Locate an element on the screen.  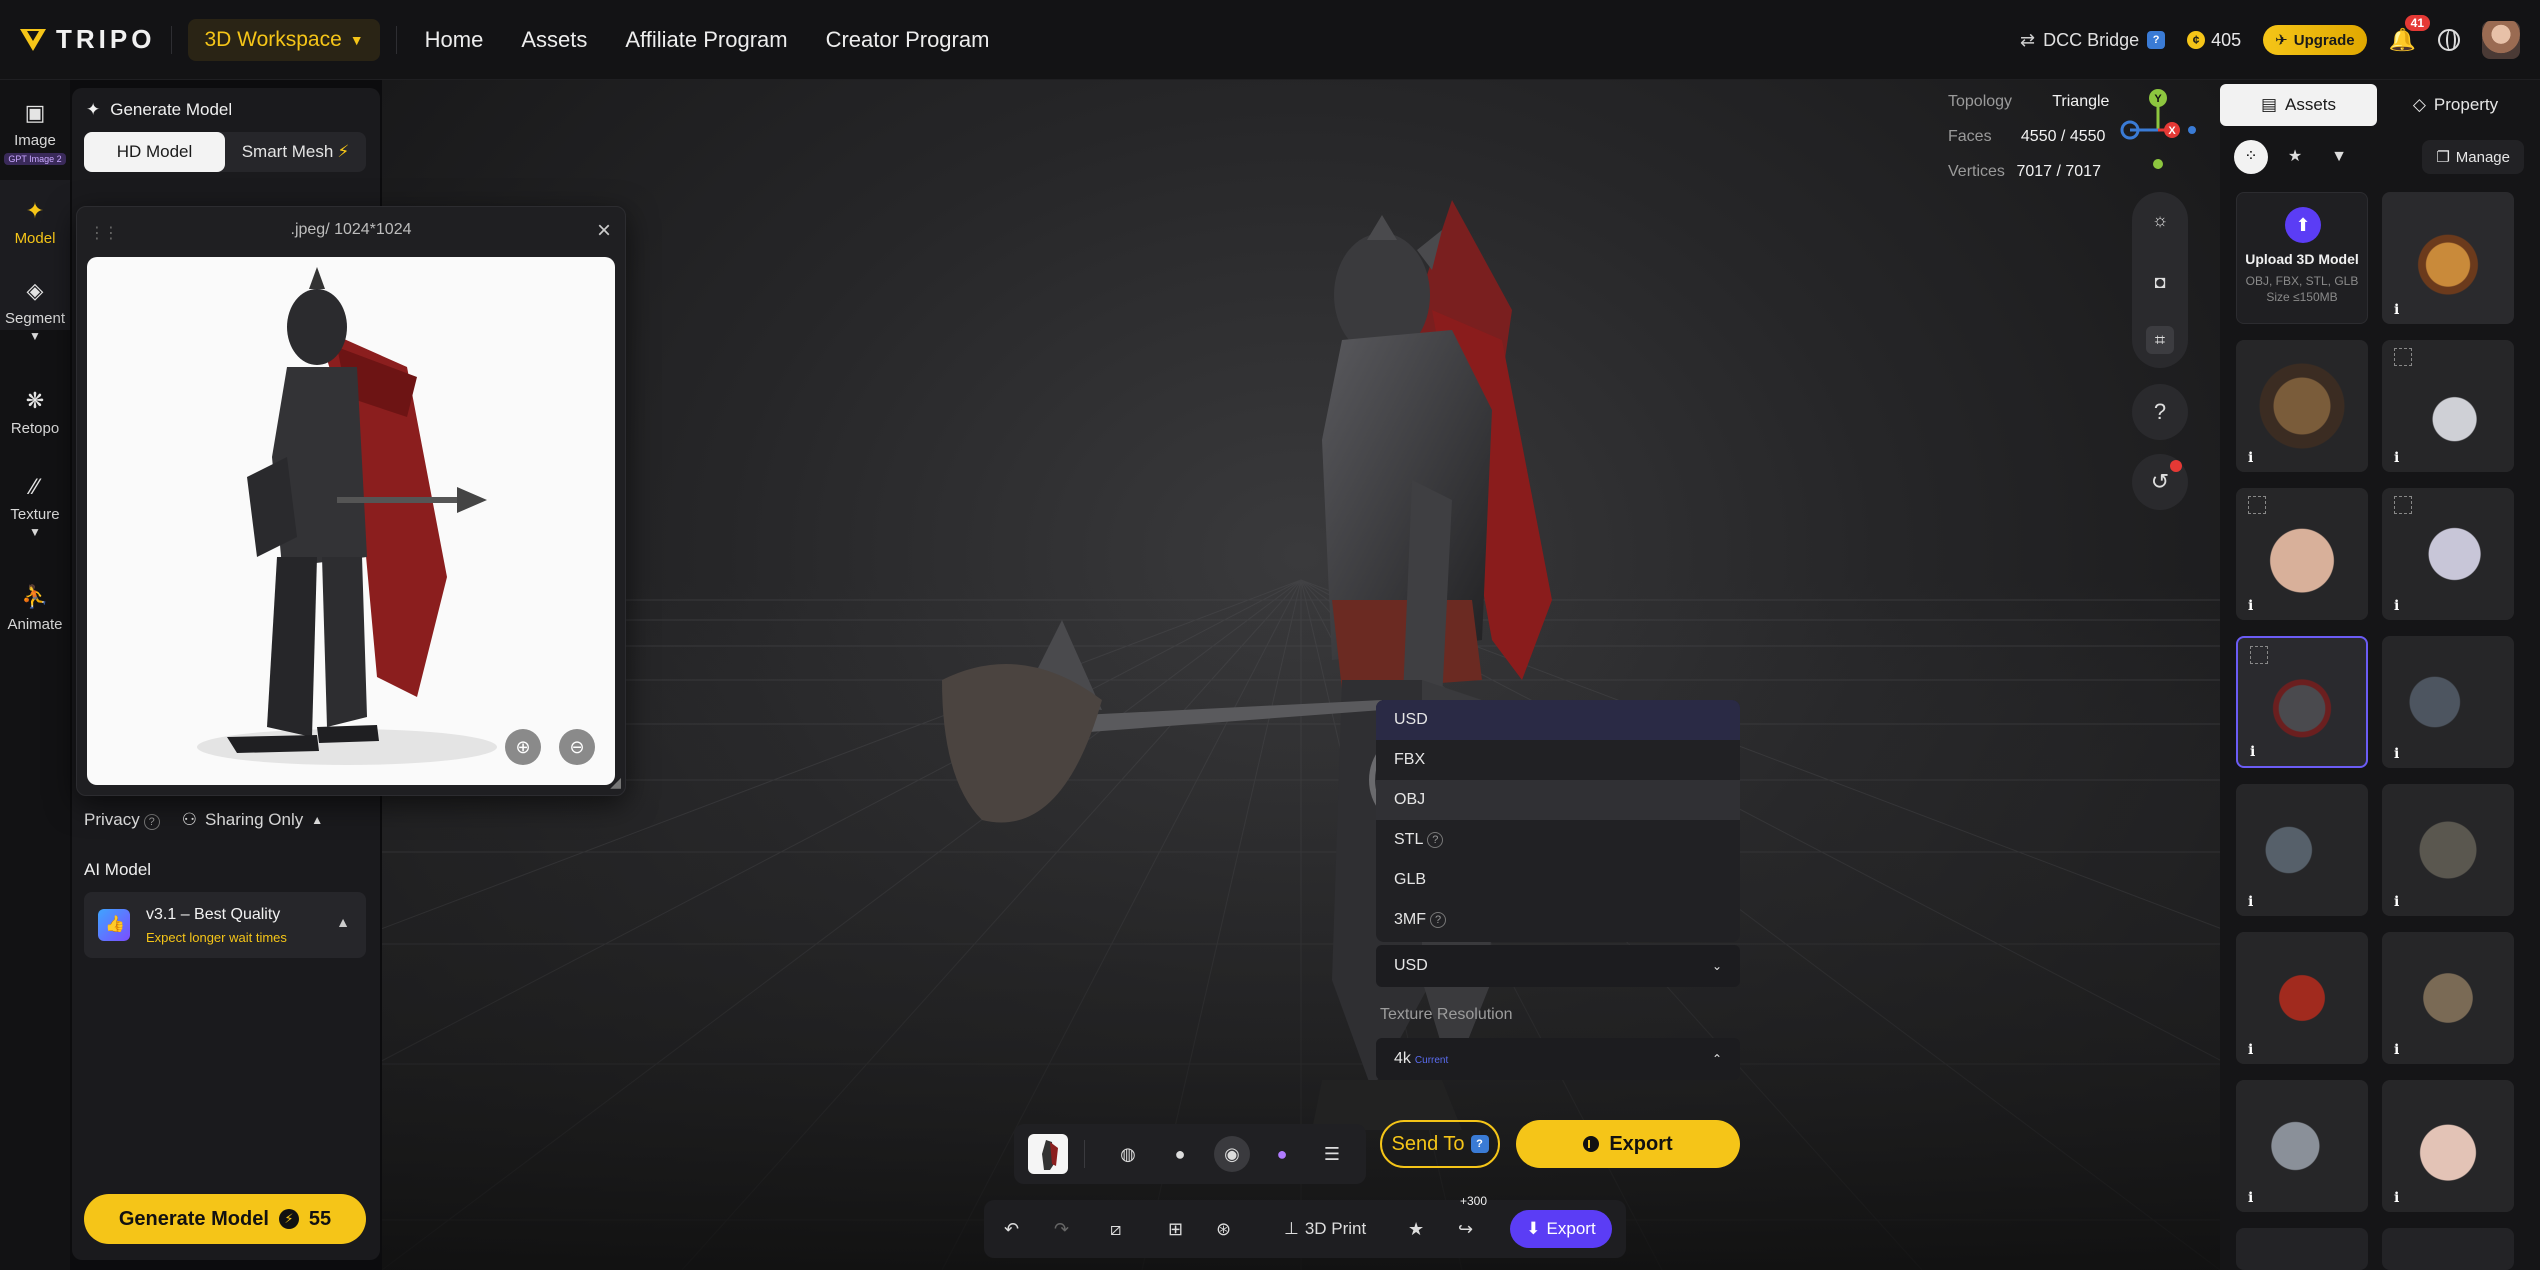
language-globe-icon is located at coordinates (2449, 40).